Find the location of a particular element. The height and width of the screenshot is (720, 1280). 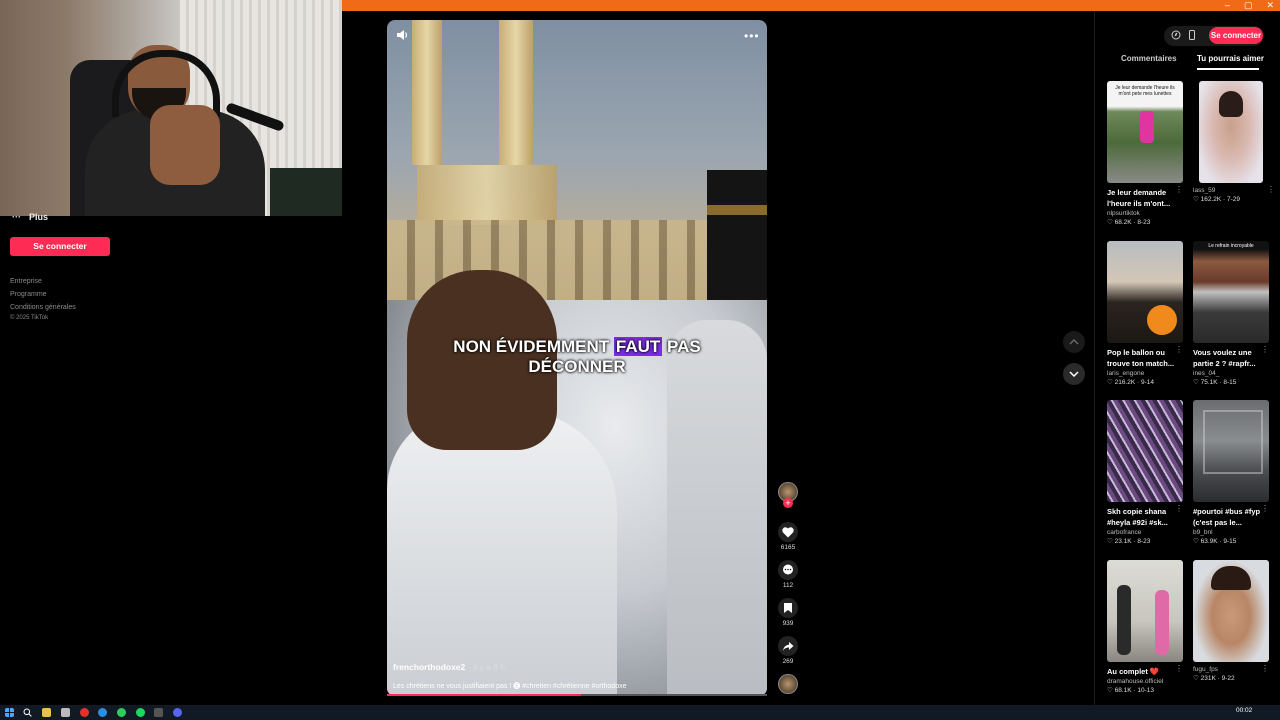

video-thumbnail: Le refrain incroyable is located at coordinates (1231, 292).